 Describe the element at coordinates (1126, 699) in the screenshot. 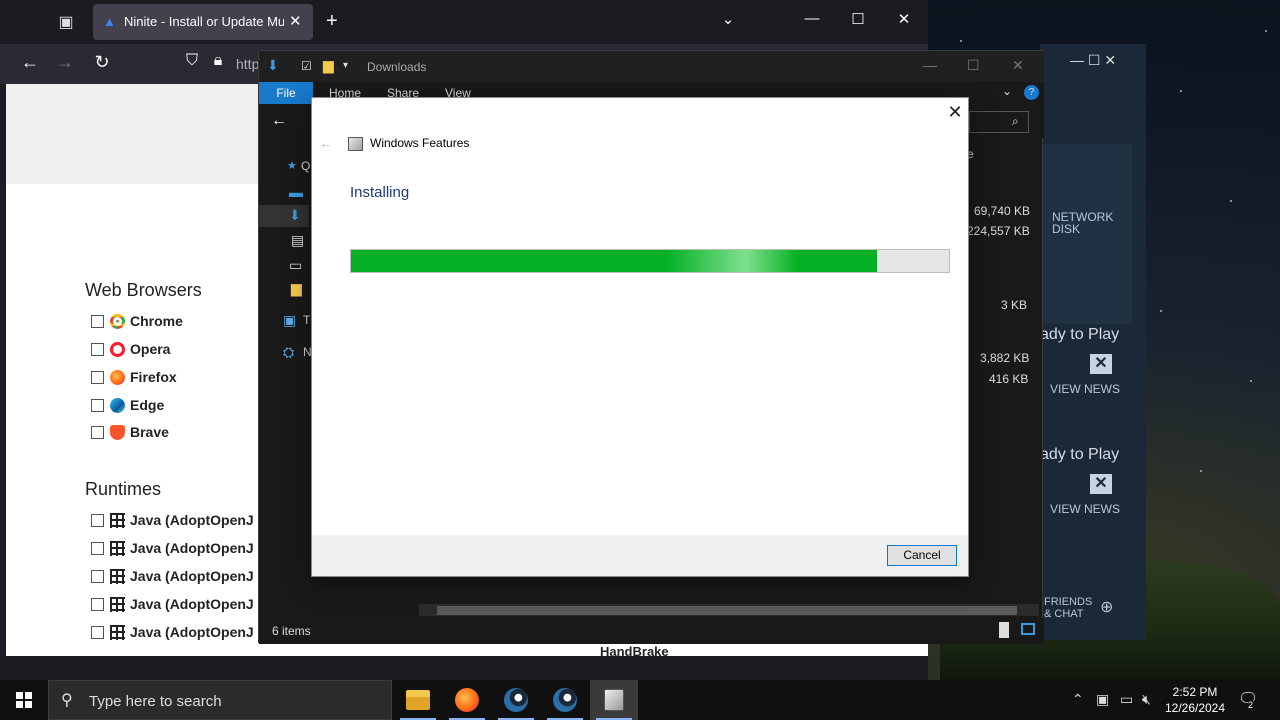

I see `network-icon: ▭` at that location.